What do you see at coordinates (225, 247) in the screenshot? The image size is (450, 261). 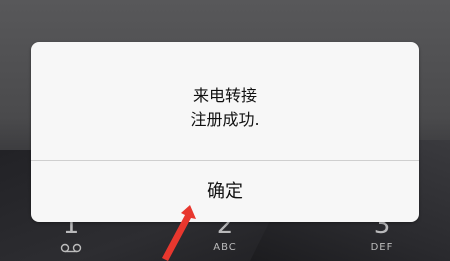 I see `key-letters: ABC` at bounding box center [225, 247].